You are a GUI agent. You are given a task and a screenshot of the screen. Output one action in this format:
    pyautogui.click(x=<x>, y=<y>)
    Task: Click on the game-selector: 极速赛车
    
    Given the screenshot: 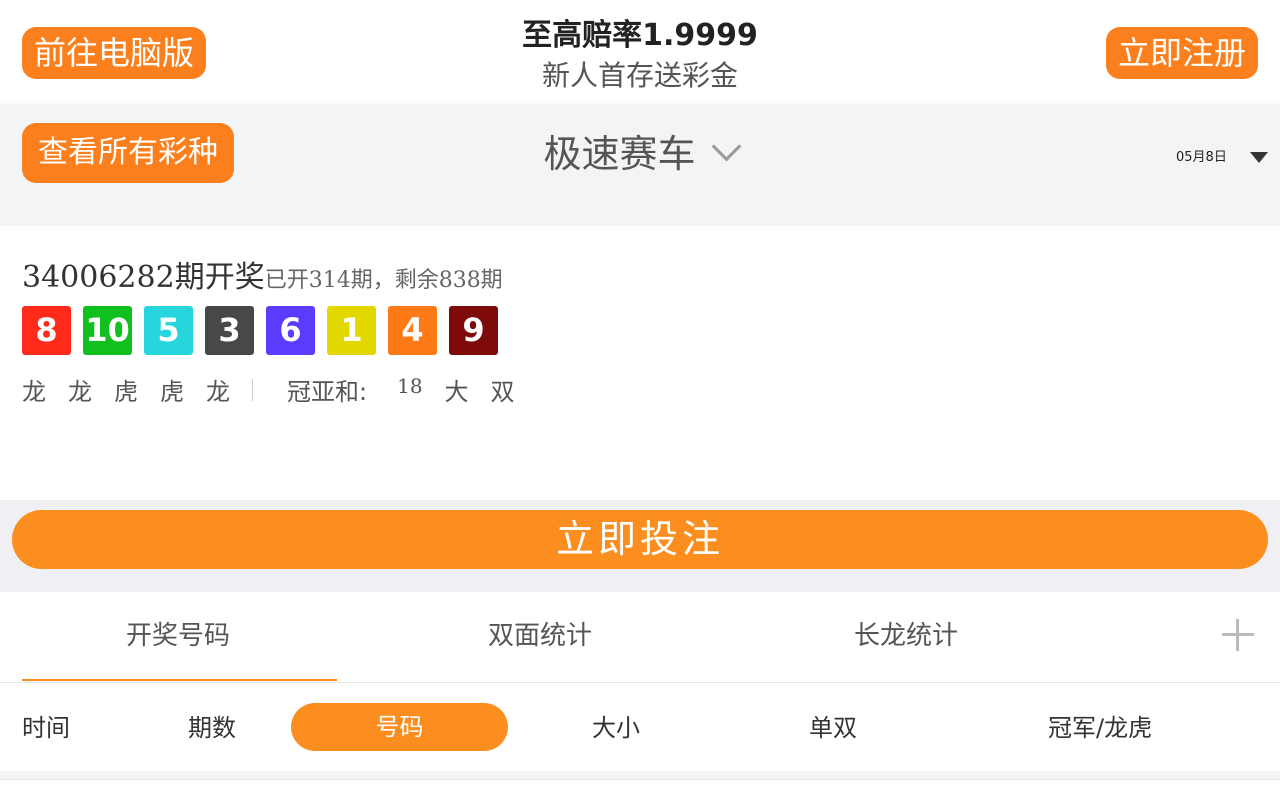 What is the action you would take?
    pyautogui.click(x=640, y=154)
    